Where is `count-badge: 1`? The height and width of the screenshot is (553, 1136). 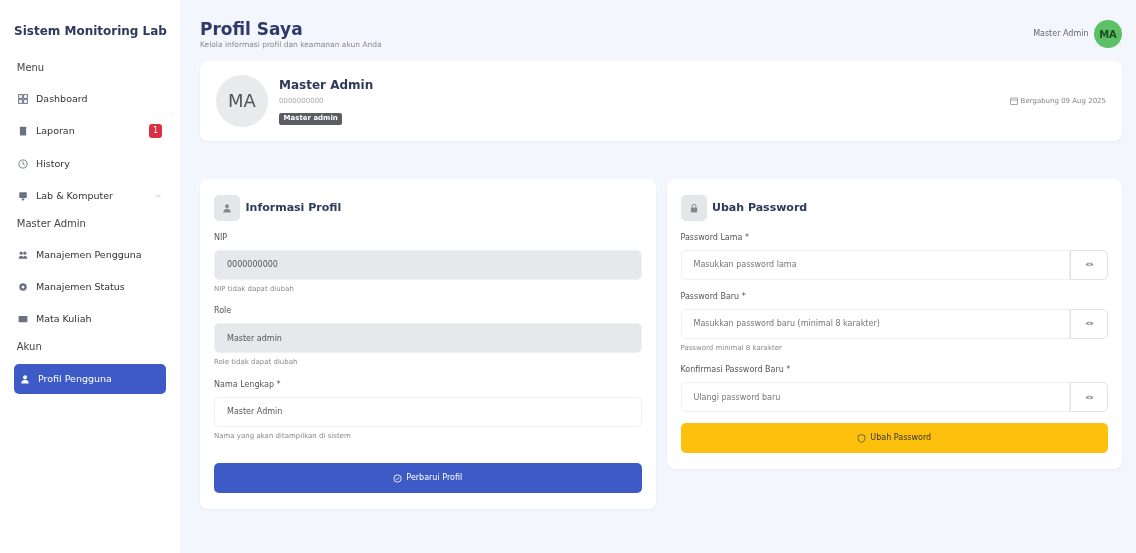 count-badge: 1 is located at coordinates (155, 131).